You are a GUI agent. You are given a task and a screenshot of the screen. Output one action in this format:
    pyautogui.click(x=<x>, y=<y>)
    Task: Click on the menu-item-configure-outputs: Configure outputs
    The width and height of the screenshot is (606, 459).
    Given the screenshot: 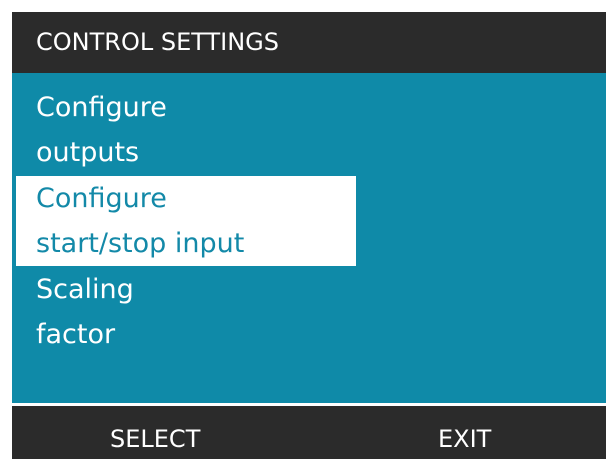 What is the action you would take?
    pyautogui.click(x=186, y=130)
    